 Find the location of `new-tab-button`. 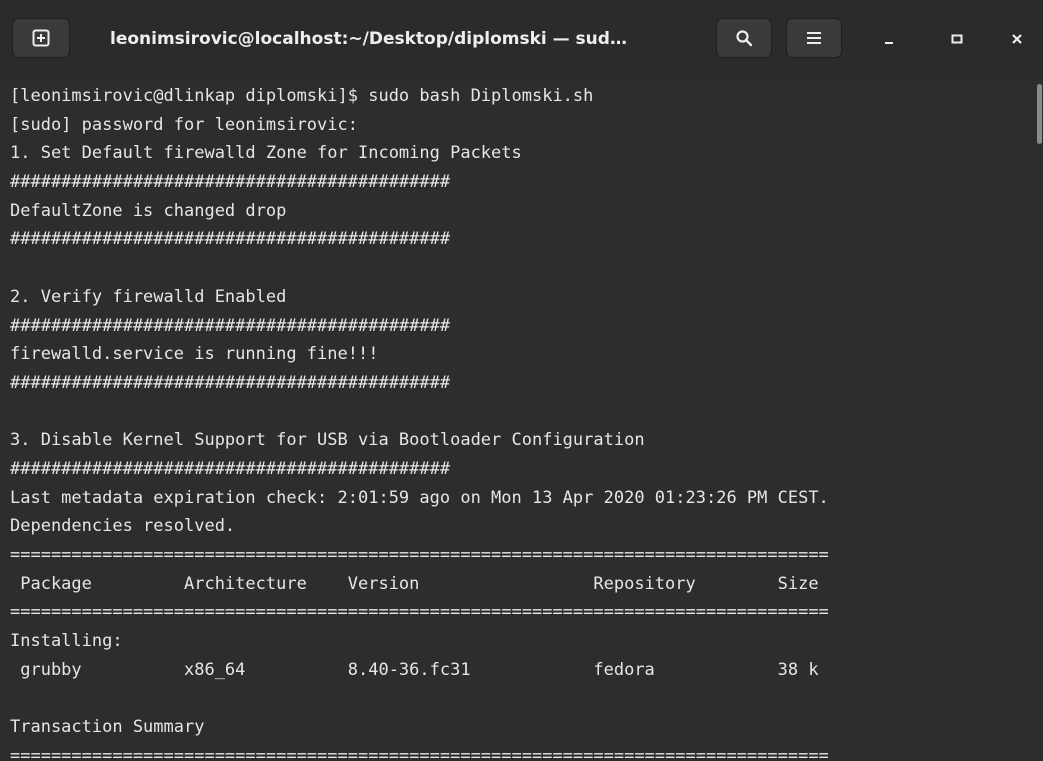

new-tab-button is located at coordinates (41, 38).